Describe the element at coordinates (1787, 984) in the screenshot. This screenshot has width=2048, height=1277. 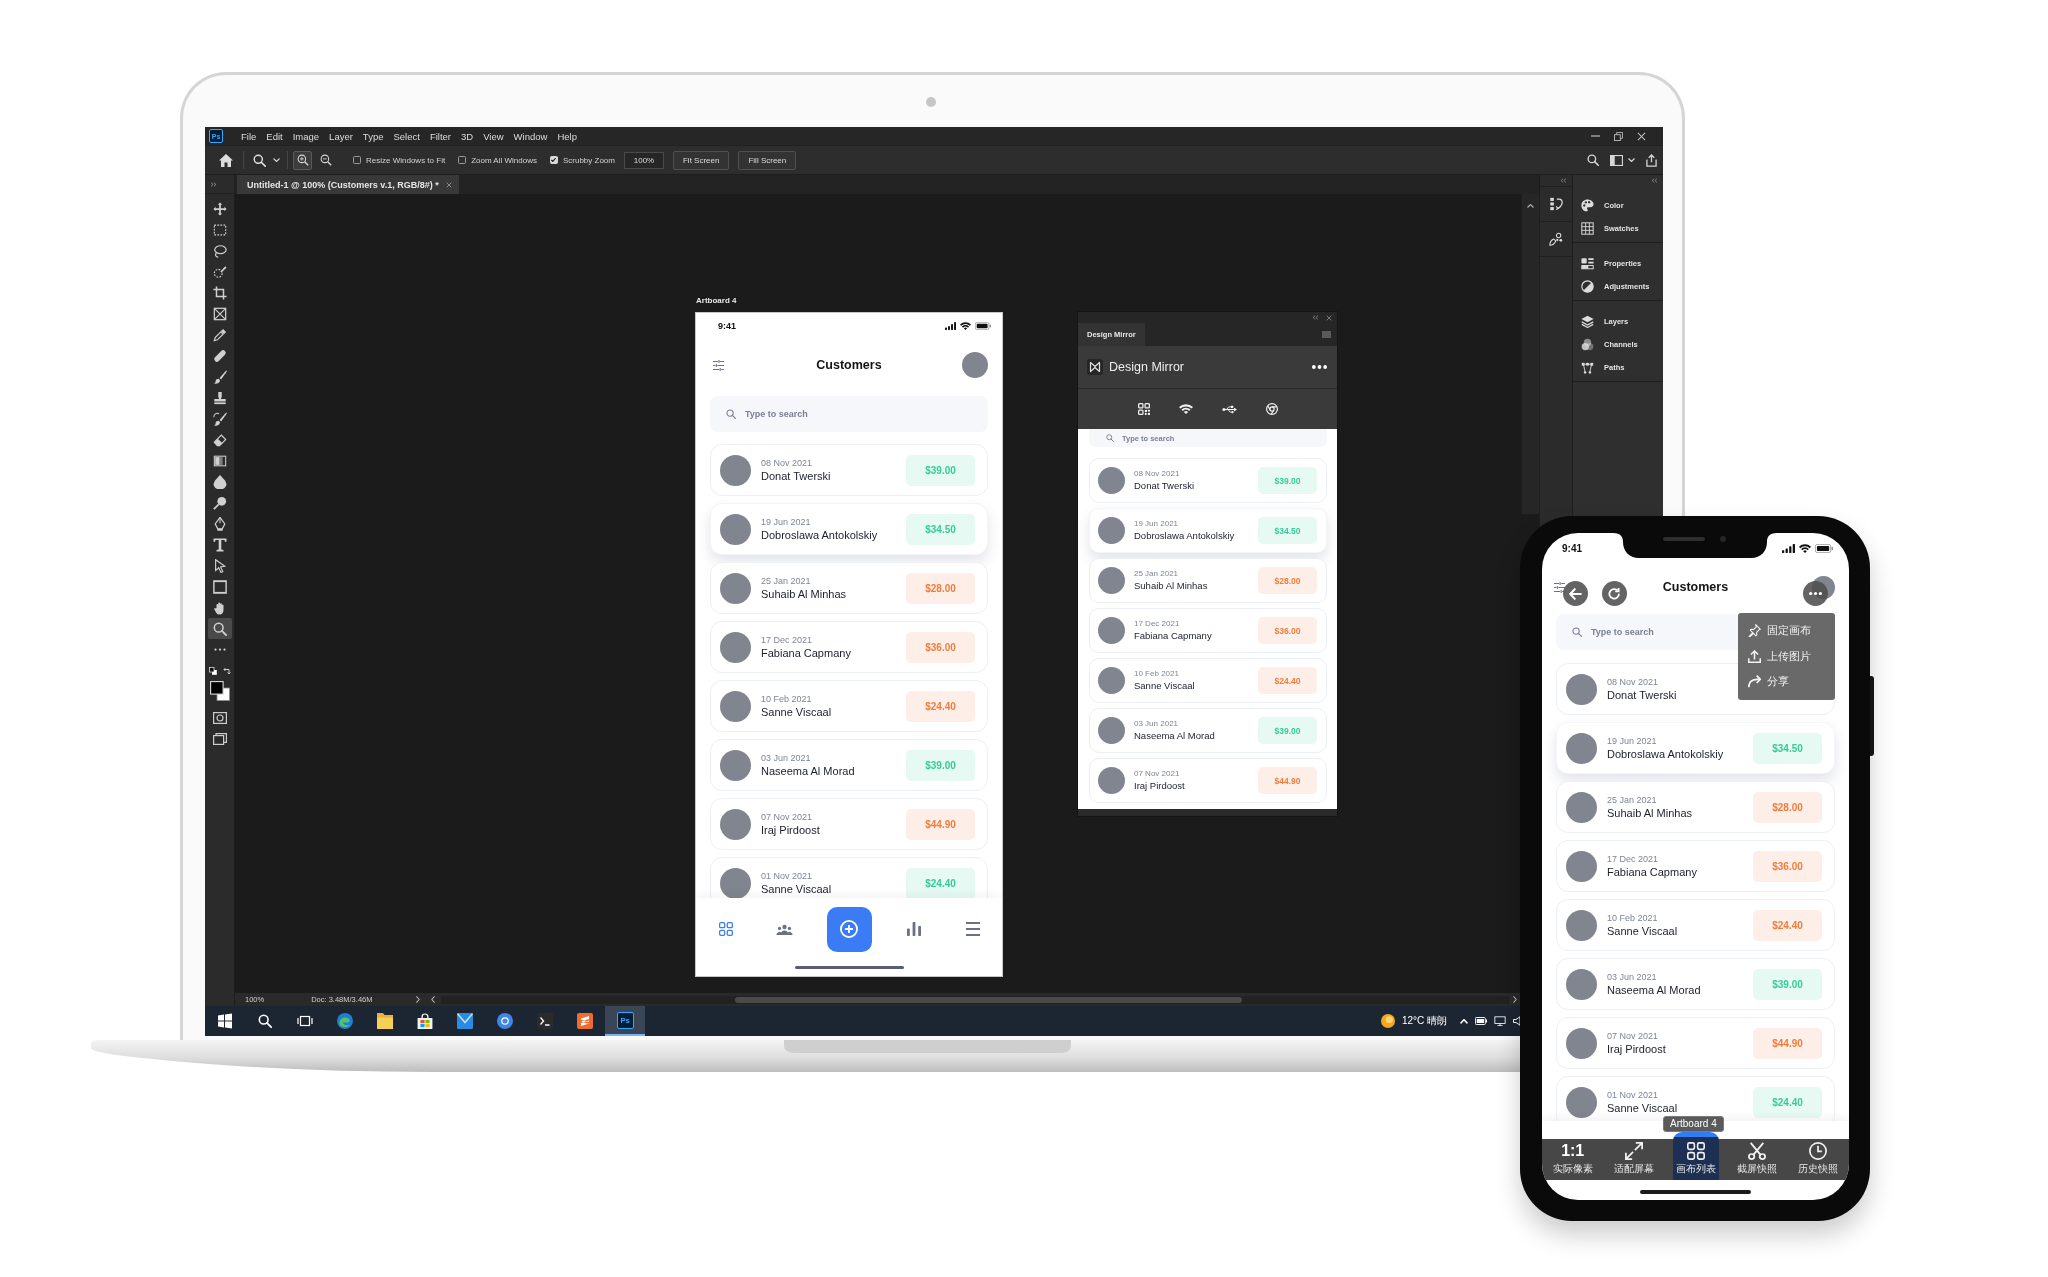
I see `amount-badge: $39.00` at that location.